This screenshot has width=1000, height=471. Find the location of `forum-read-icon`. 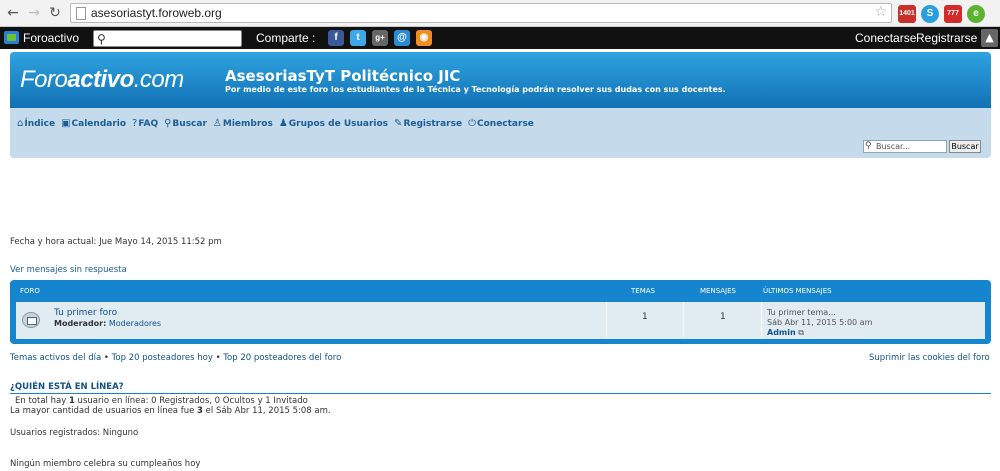

forum-read-icon is located at coordinates (31, 320).